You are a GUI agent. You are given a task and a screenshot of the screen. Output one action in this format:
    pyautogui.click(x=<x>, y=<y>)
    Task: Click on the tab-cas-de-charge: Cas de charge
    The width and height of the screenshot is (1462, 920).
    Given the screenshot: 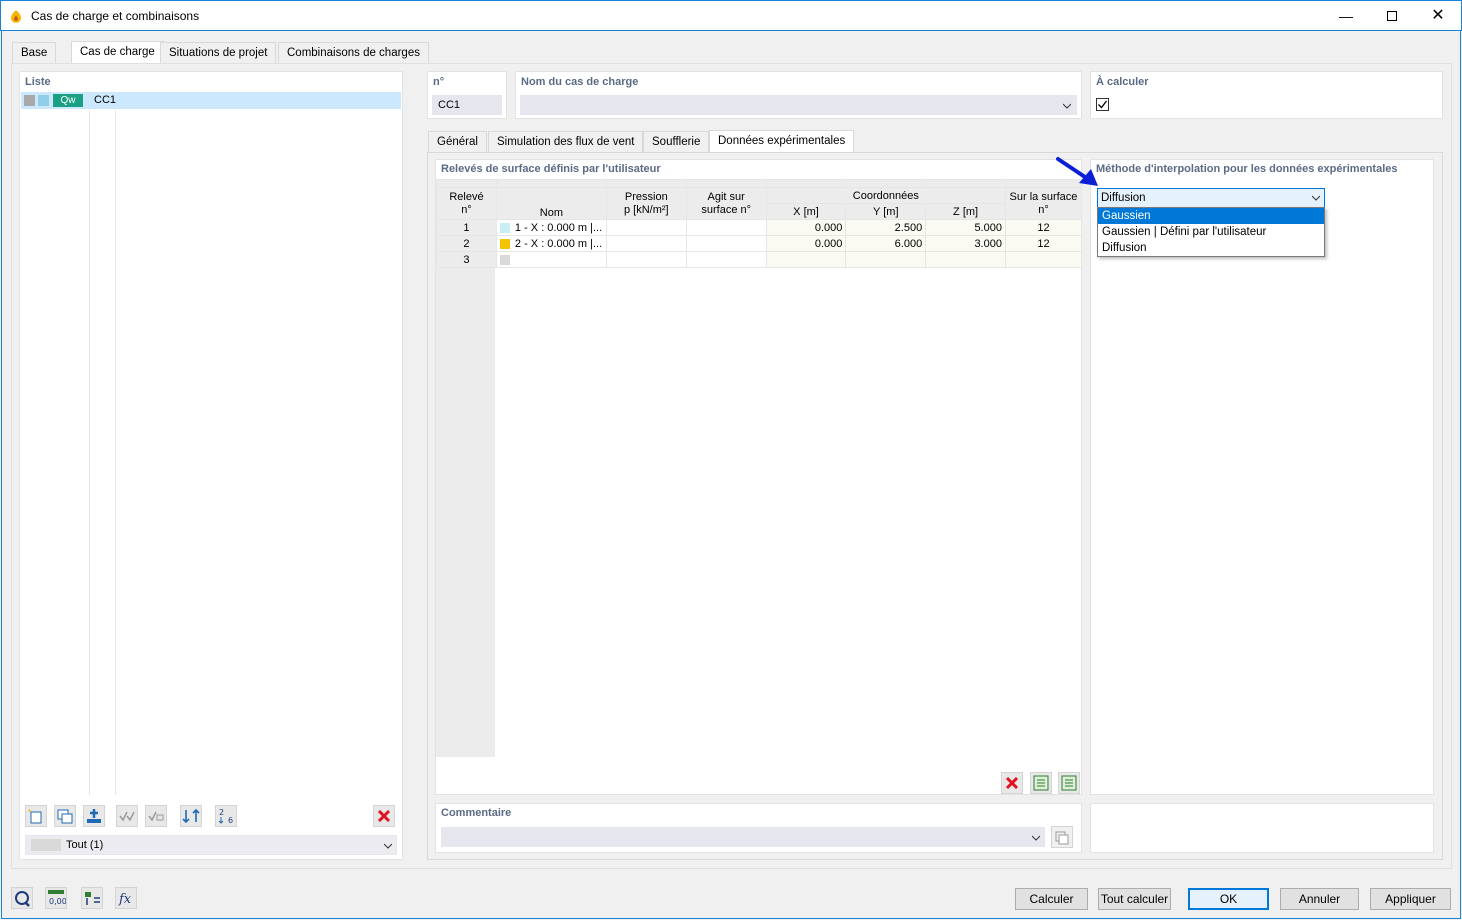 What is the action you would take?
    pyautogui.click(x=117, y=52)
    